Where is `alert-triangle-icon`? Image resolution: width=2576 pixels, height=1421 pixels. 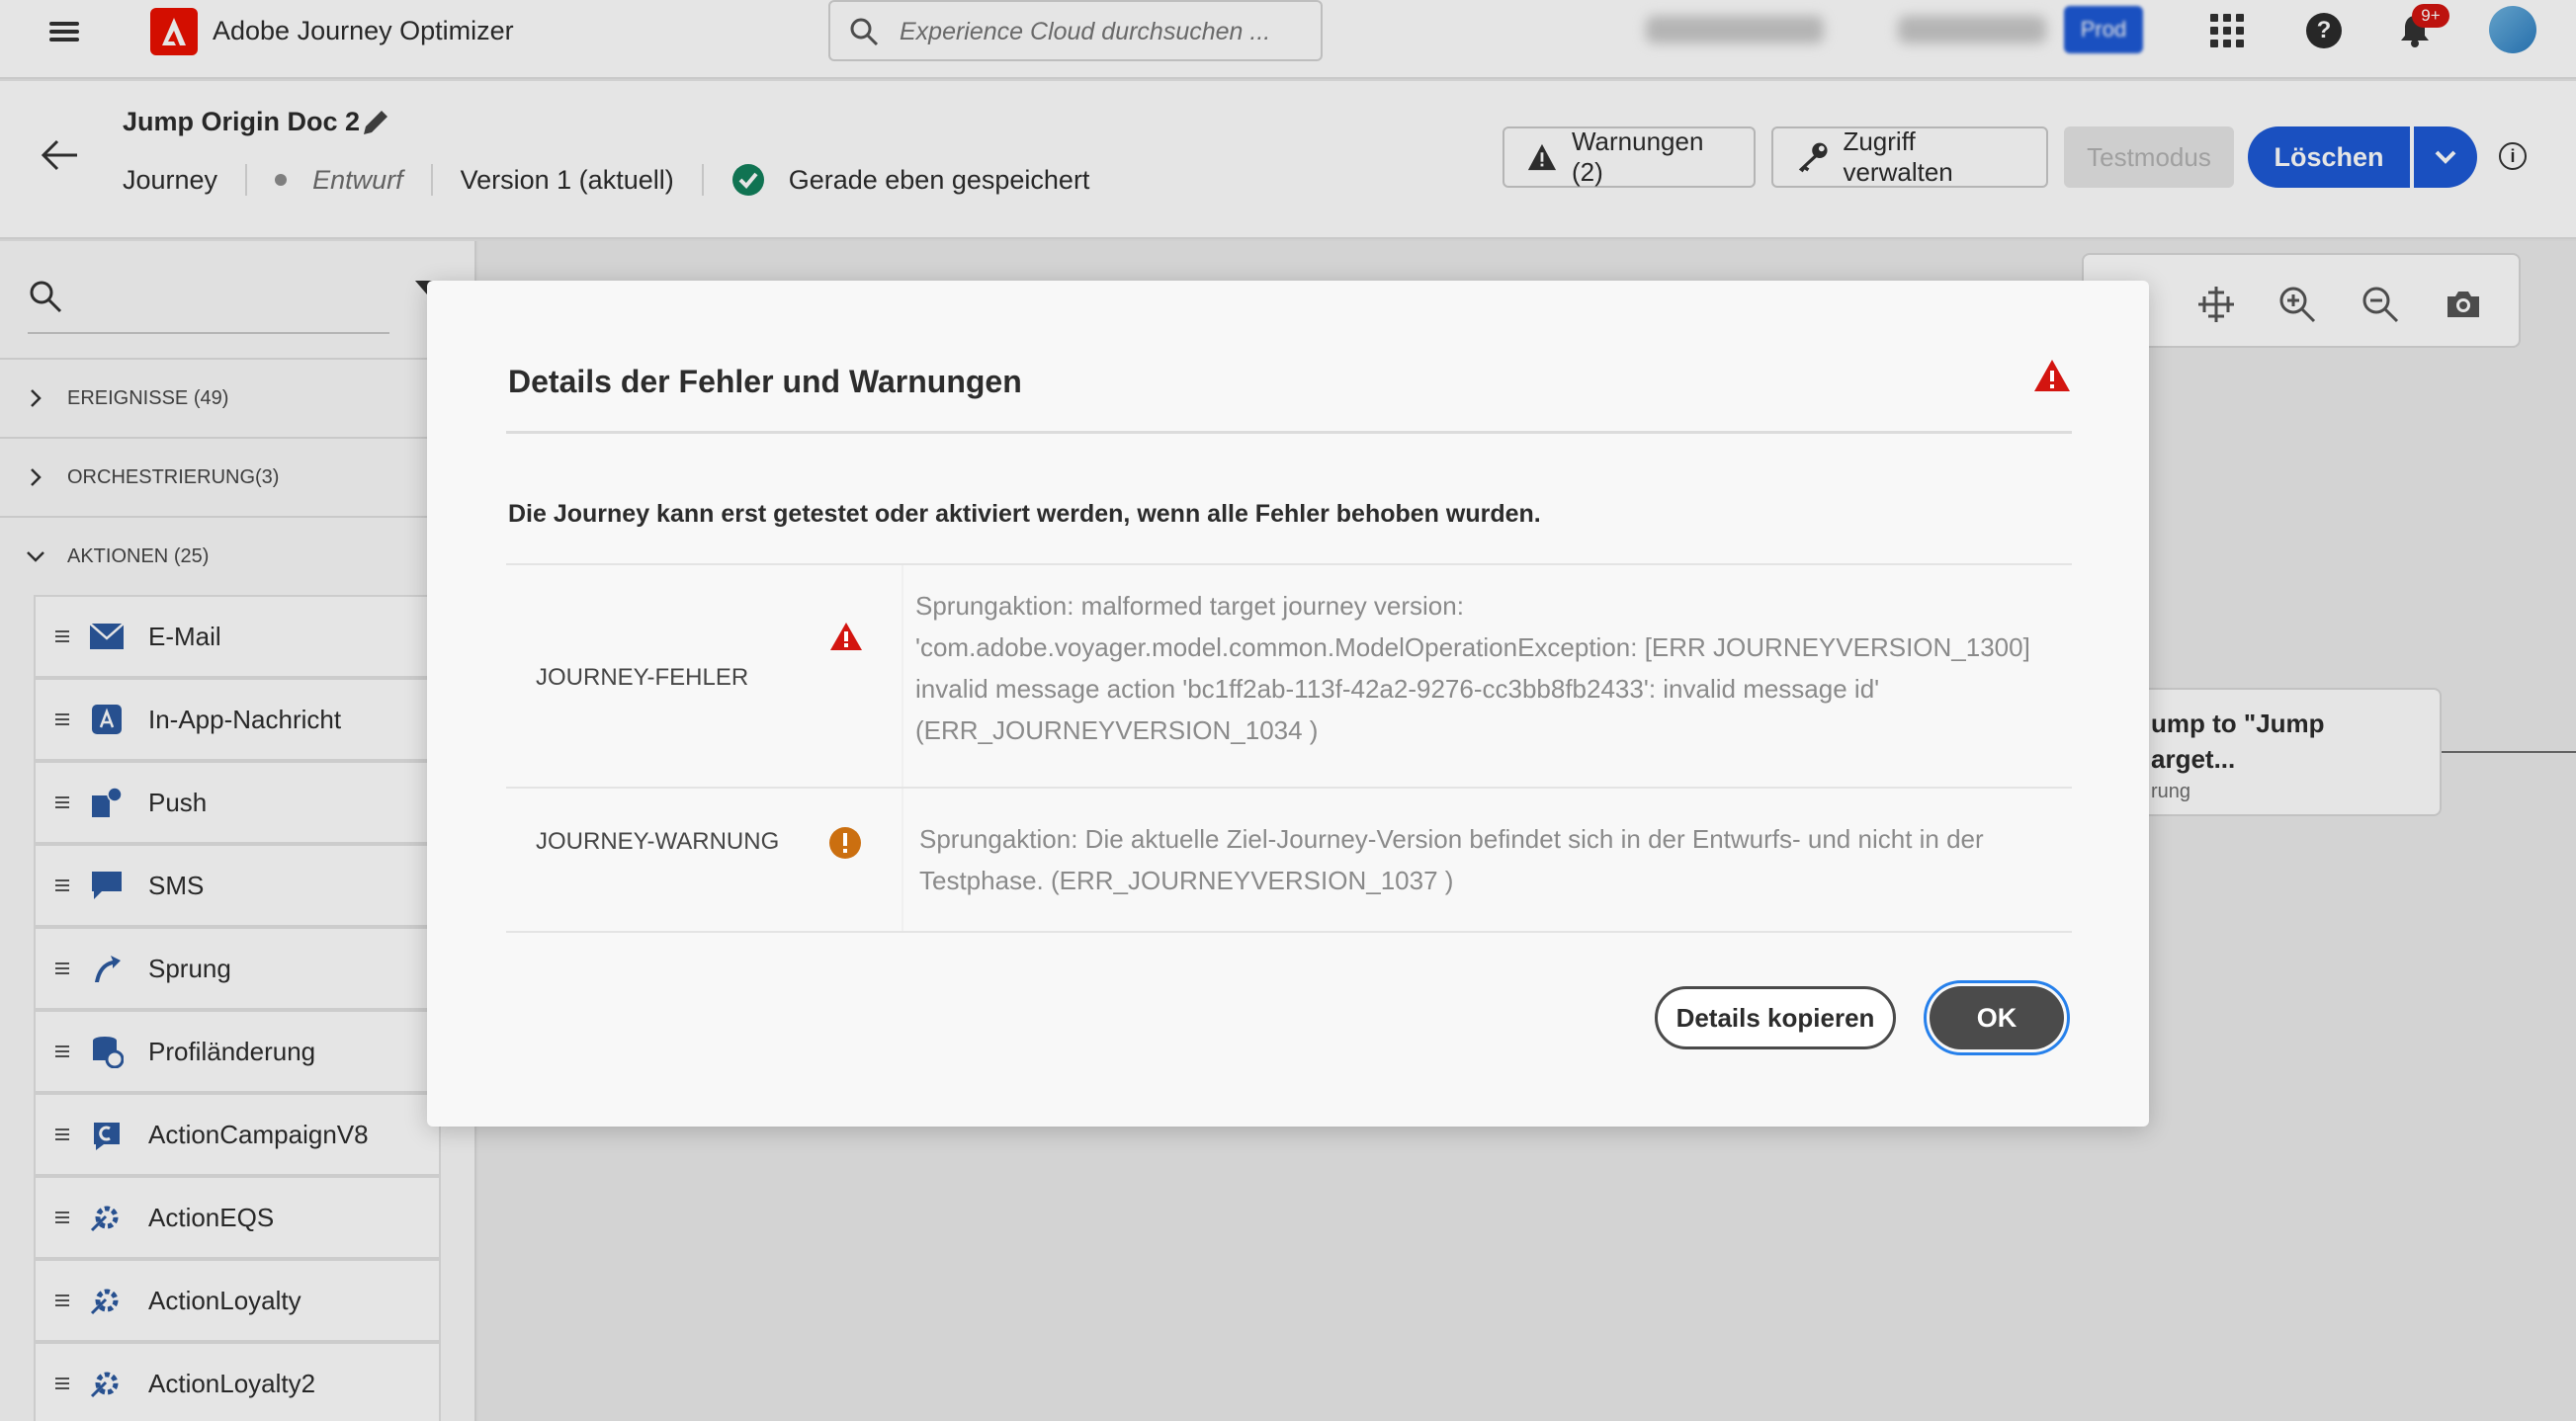
alert-triangle-icon is located at coordinates (2052, 375).